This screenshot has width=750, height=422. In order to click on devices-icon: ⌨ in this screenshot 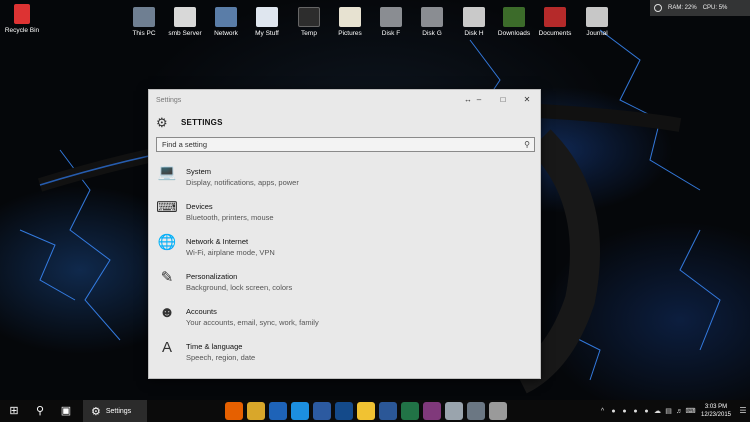, I will do `click(167, 207)`.